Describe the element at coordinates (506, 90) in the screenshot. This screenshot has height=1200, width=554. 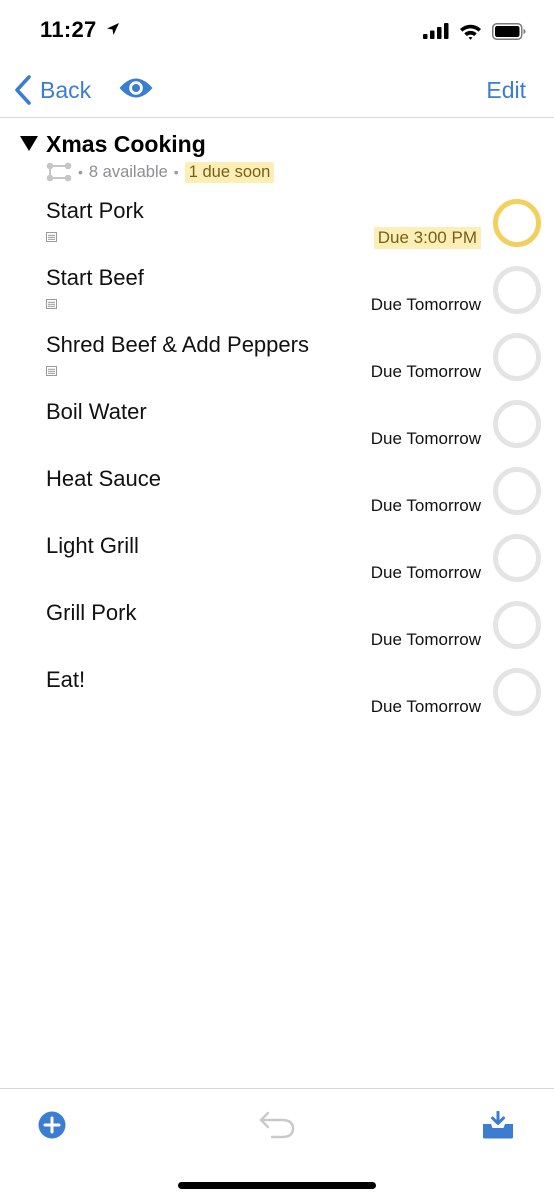
I see `edit-button: Edit` at that location.